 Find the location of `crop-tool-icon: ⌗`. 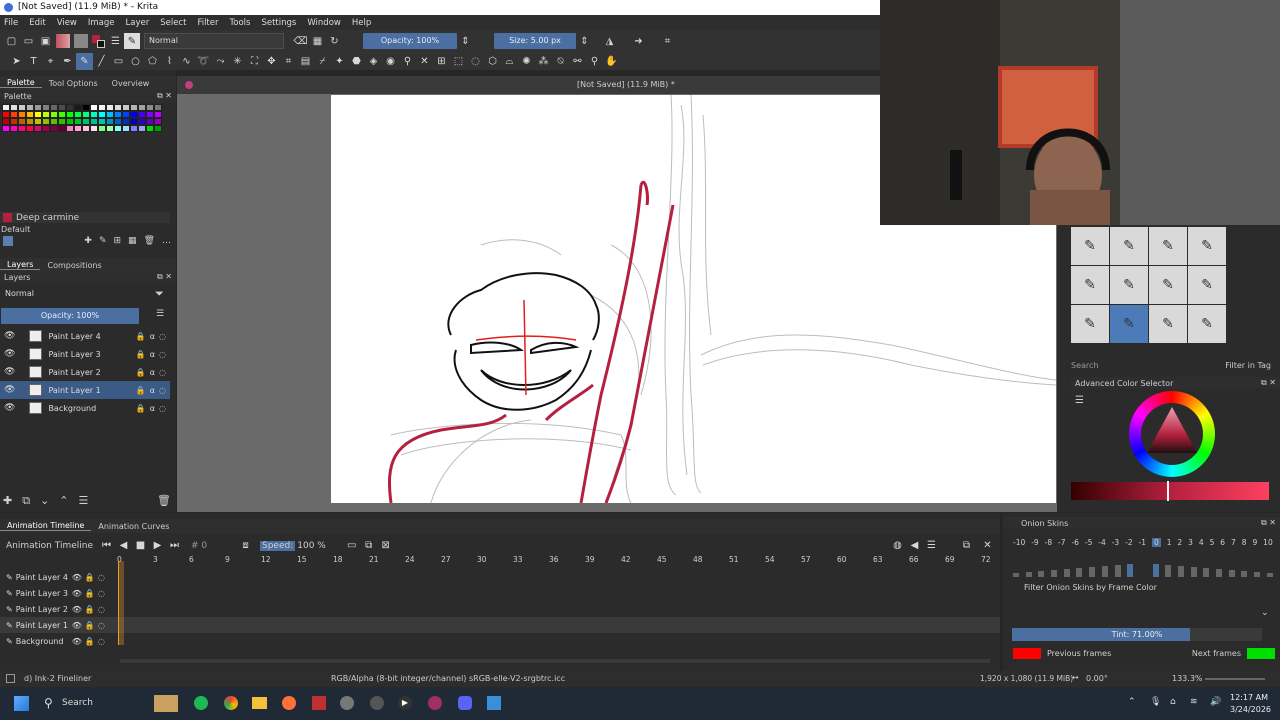

crop-tool-icon: ⌗ is located at coordinates (288, 61).